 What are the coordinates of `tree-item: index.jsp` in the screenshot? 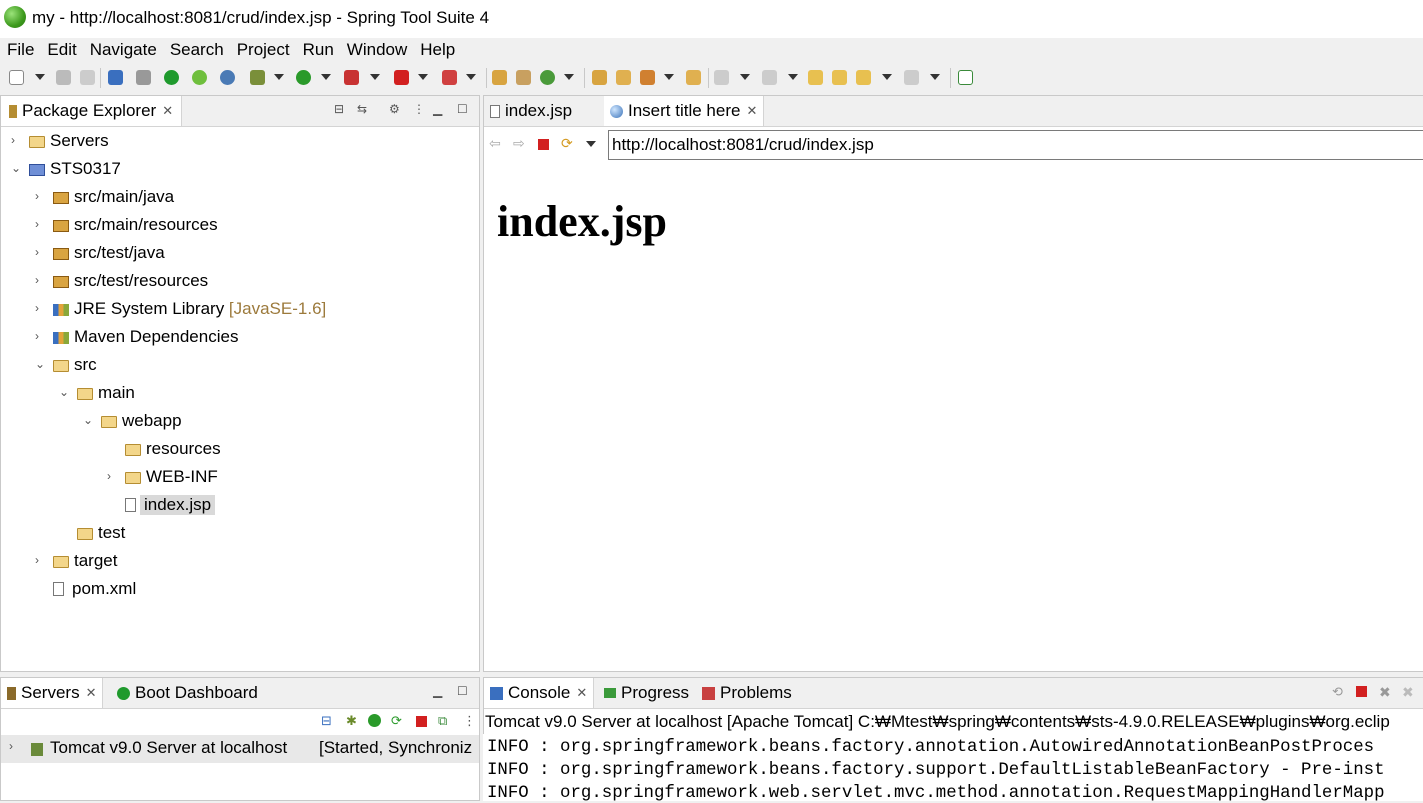 It's located at (170, 505).